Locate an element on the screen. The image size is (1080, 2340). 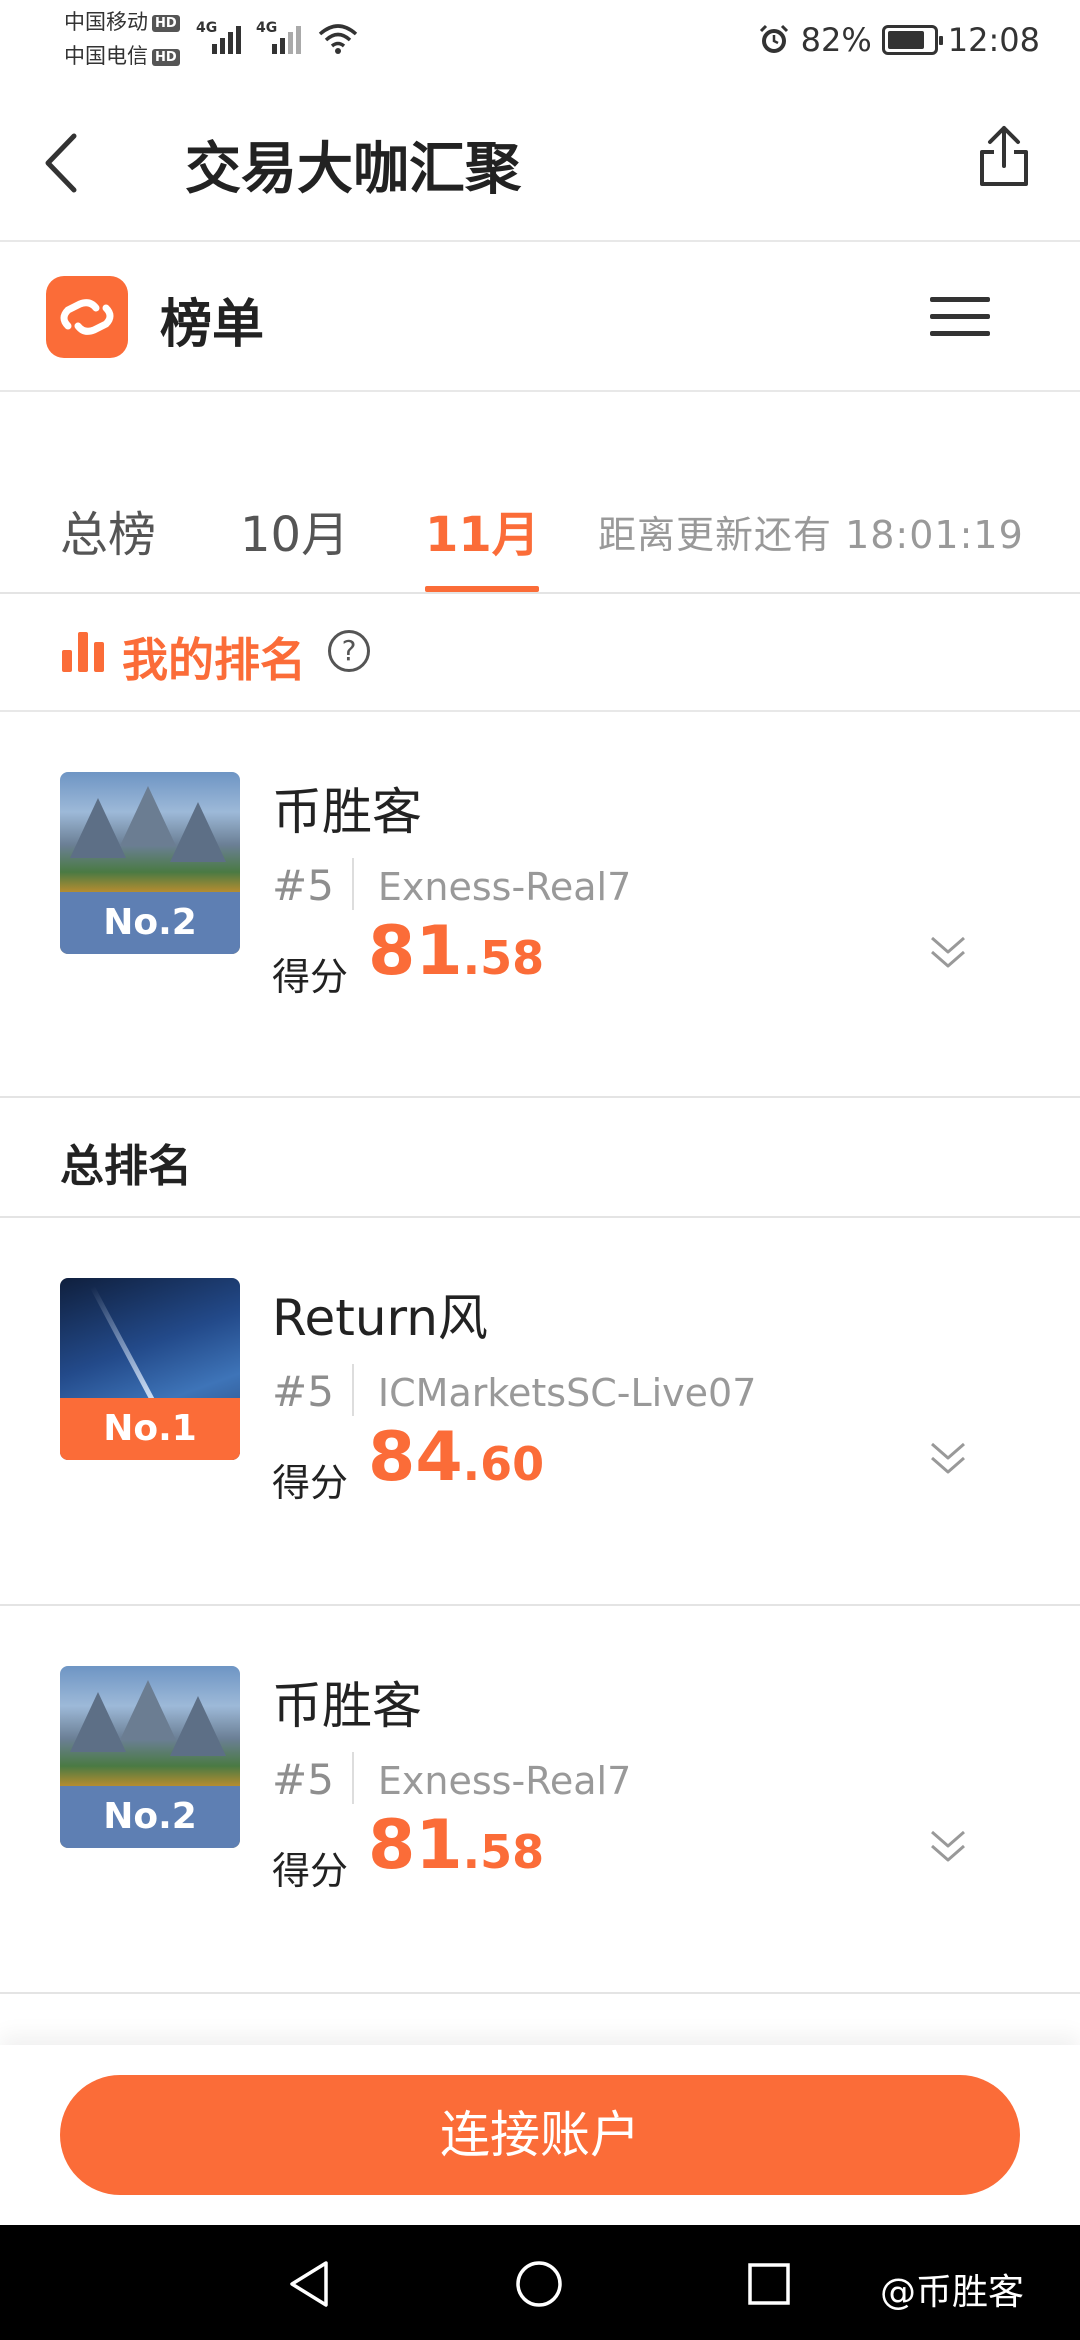
app-logo is located at coordinates (87, 317).